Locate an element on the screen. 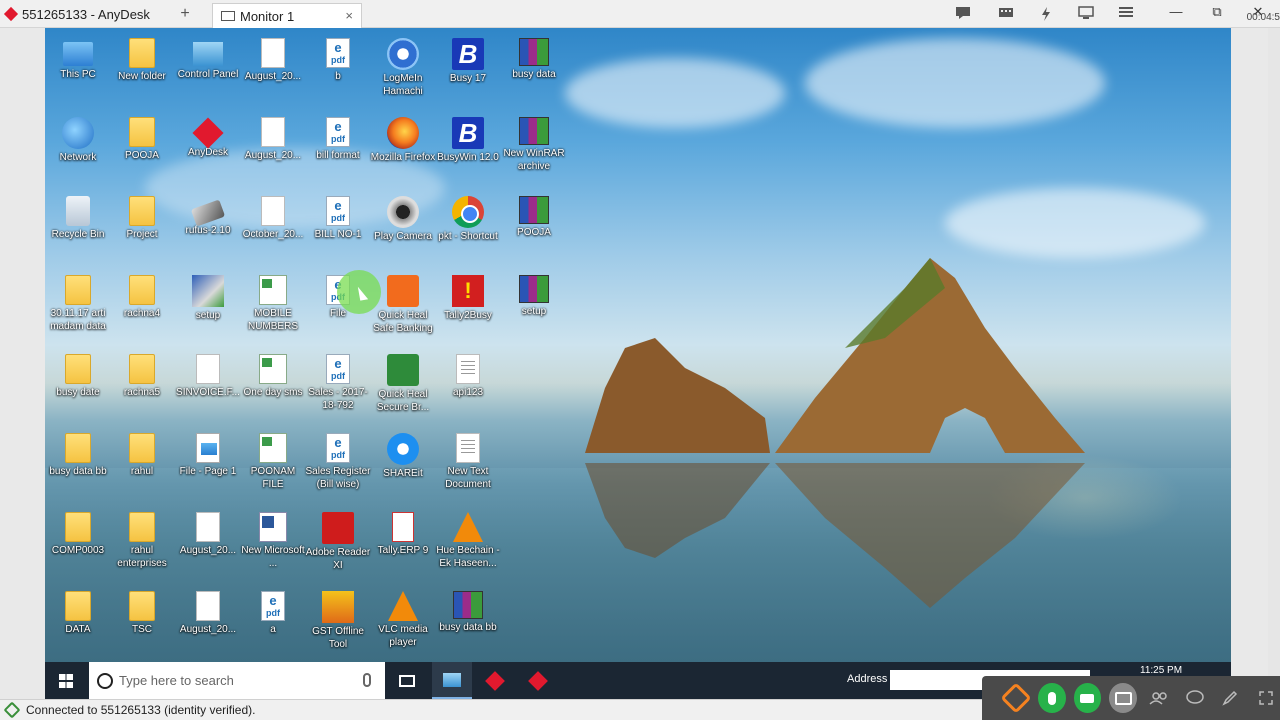 This screenshot has height=720, width=1280. desktop-icon: e pdf b is located at coordinates (338, 71).